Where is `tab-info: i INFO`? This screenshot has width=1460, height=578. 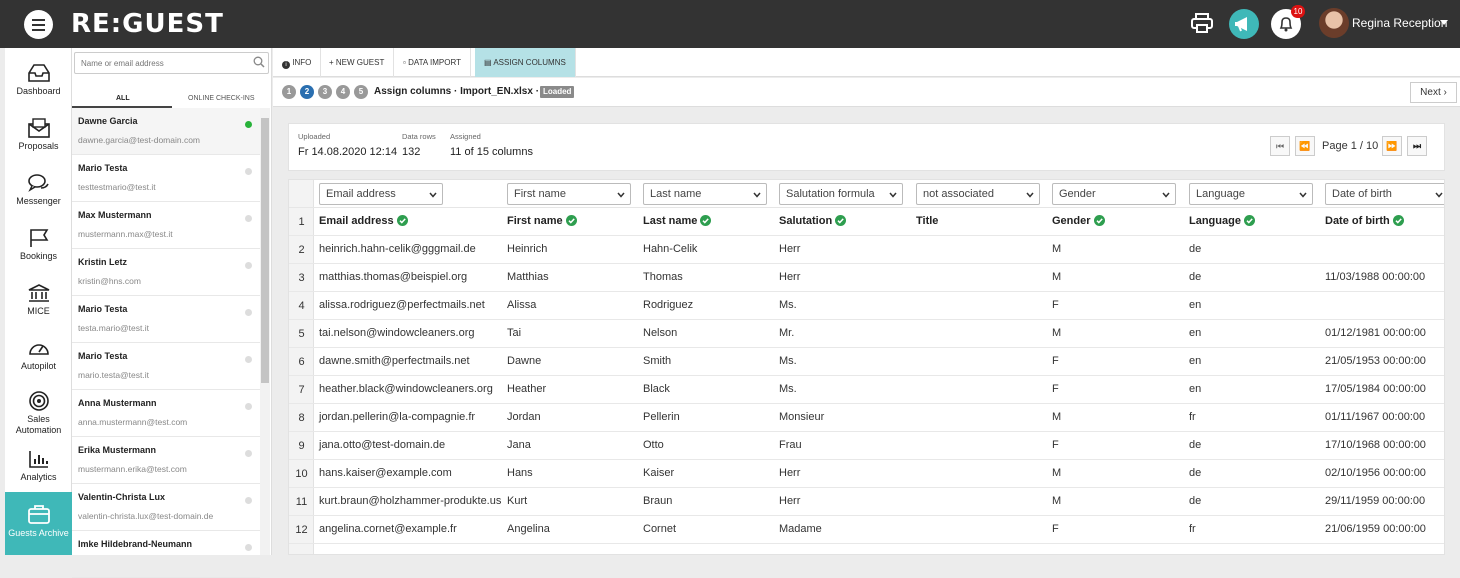
tab-info: i INFO is located at coordinates (297, 62).